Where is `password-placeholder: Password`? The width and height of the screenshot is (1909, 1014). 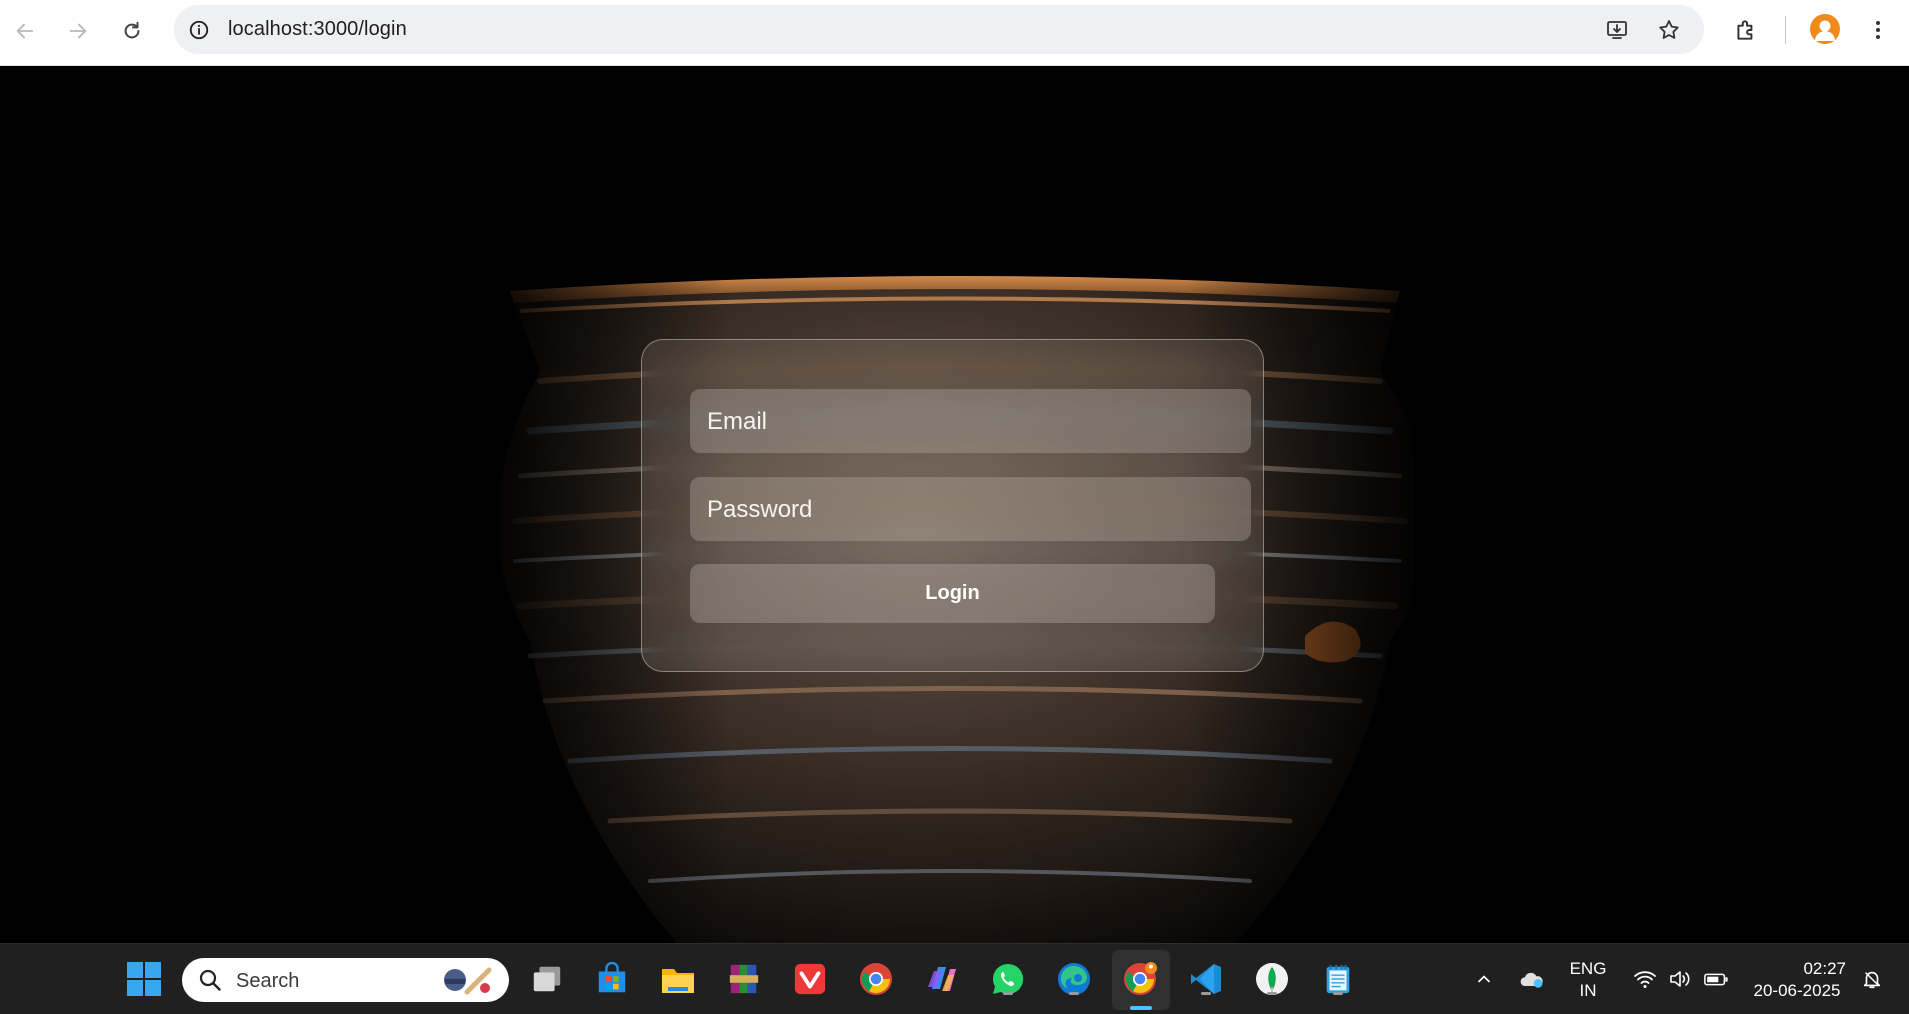 password-placeholder: Password is located at coordinates (760, 509).